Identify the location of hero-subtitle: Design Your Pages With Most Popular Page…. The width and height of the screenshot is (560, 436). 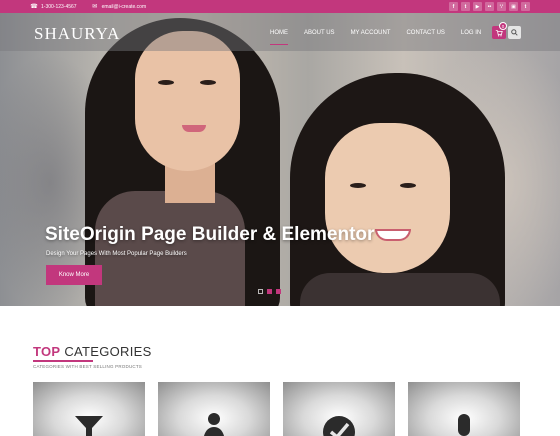
(116, 254).